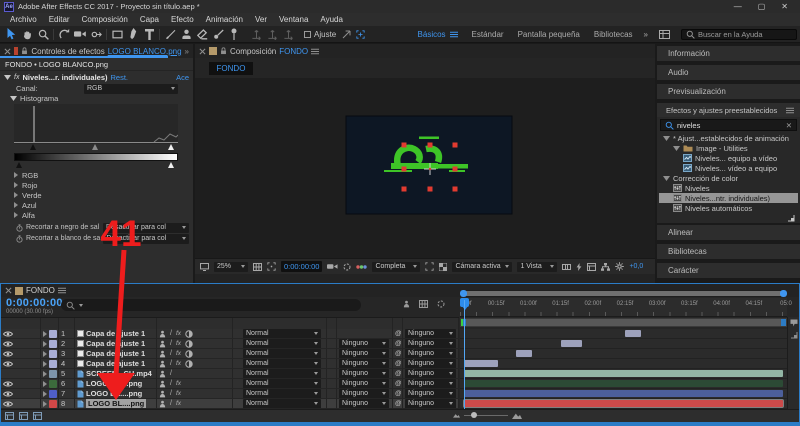  What do you see at coordinates (33, 147) in the screenshot?
I see `input-black-slider` at bounding box center [33, 147].